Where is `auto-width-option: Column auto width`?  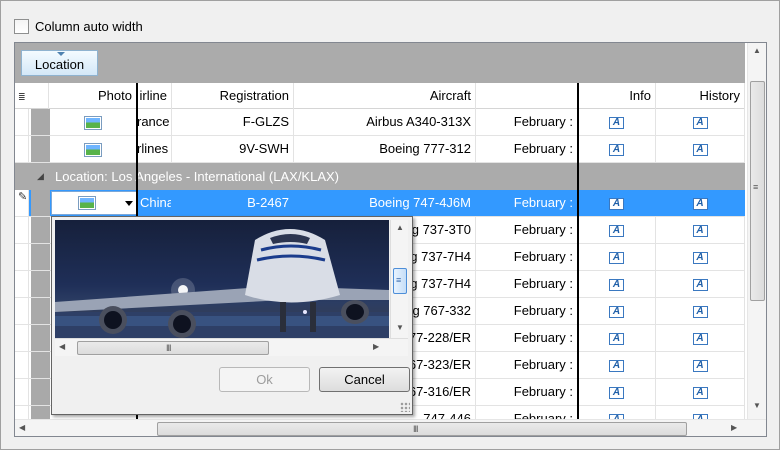 auto-width-option: Column auto width is located at coordinates (78, 26).